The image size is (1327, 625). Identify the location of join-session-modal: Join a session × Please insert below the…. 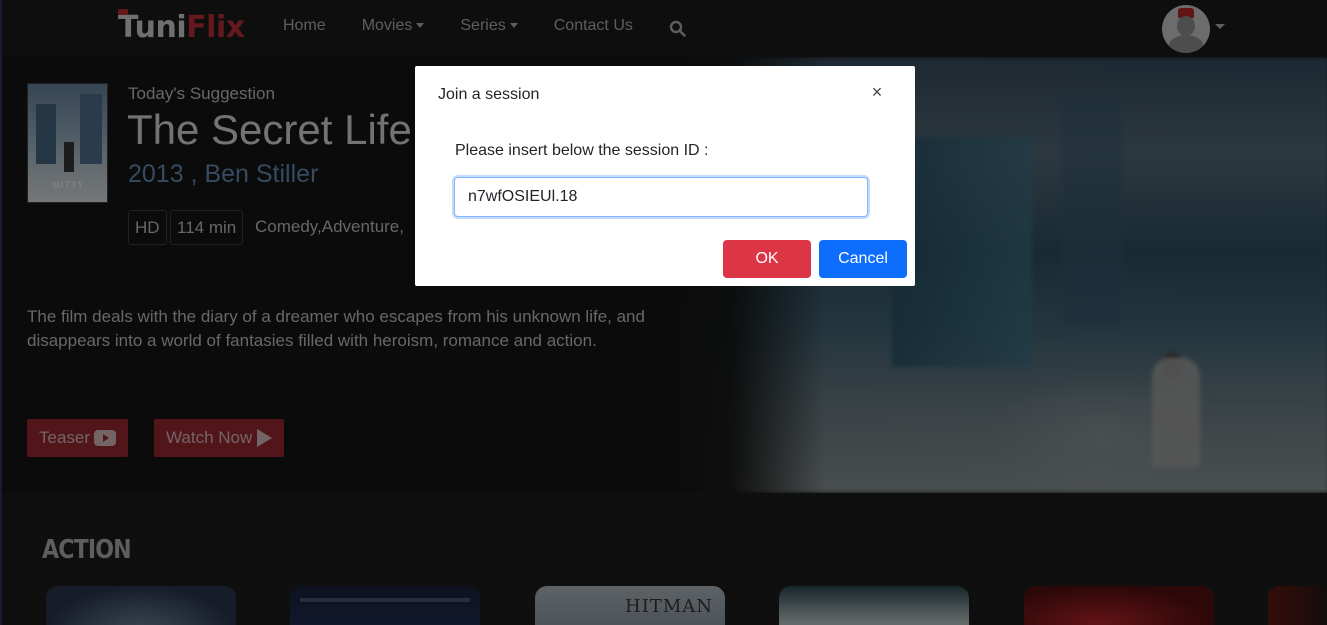
(665, 176).